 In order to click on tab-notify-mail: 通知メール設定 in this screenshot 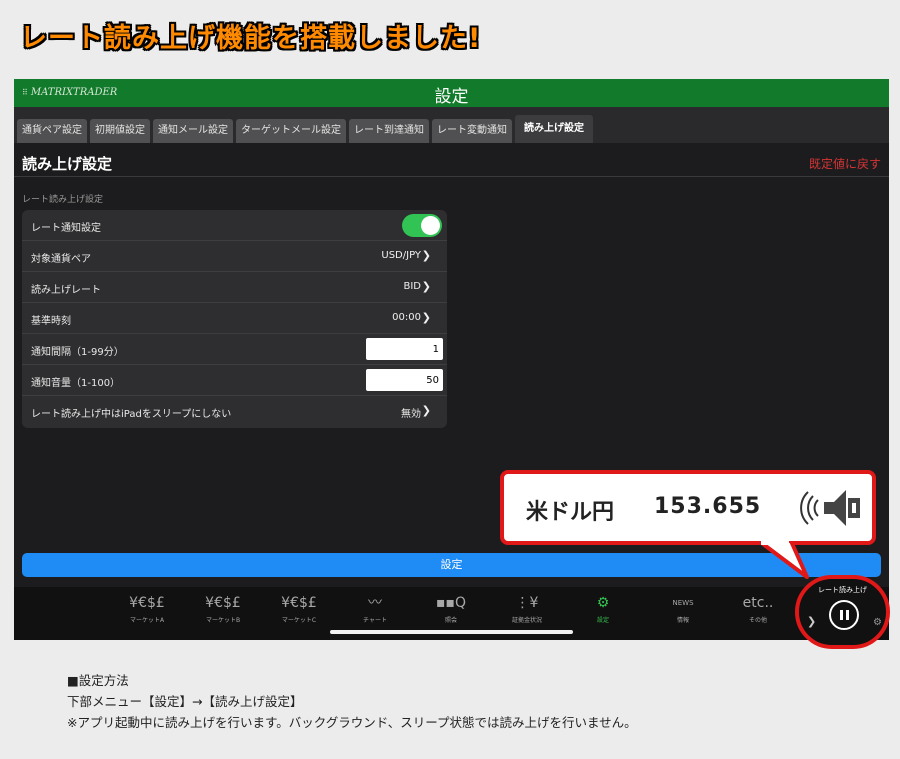, I will do `click(193, 131)`.